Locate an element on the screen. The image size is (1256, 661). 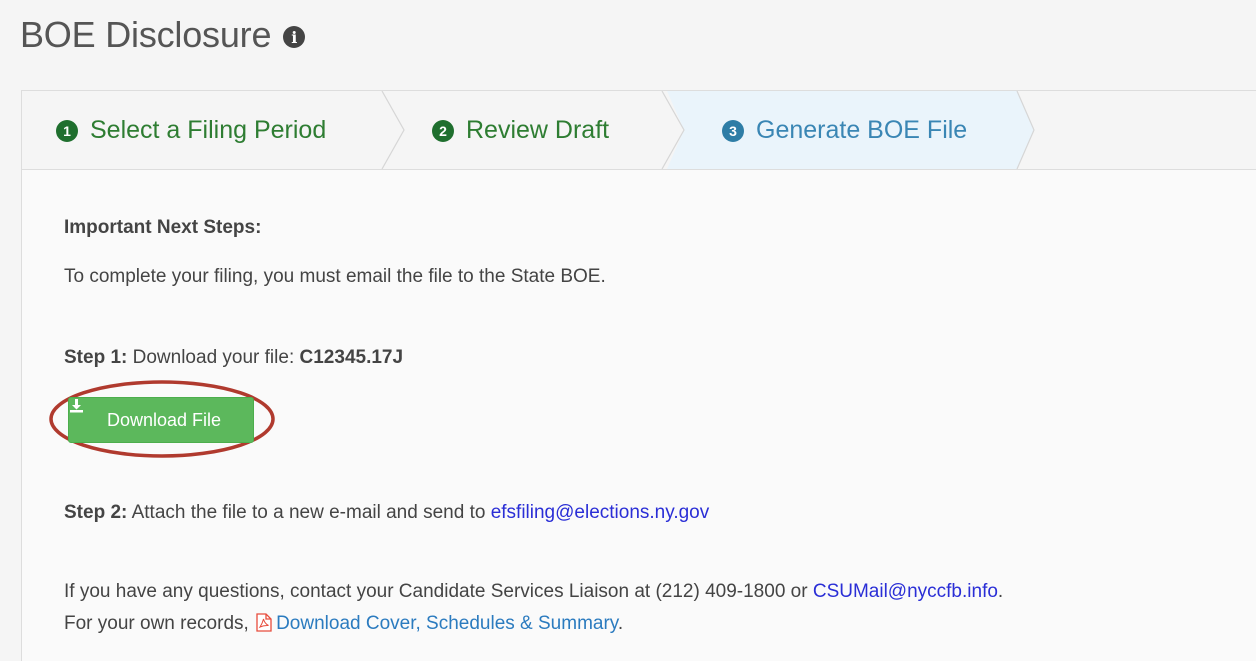
info-circle-icon: i is located at coordinates (294, 37).